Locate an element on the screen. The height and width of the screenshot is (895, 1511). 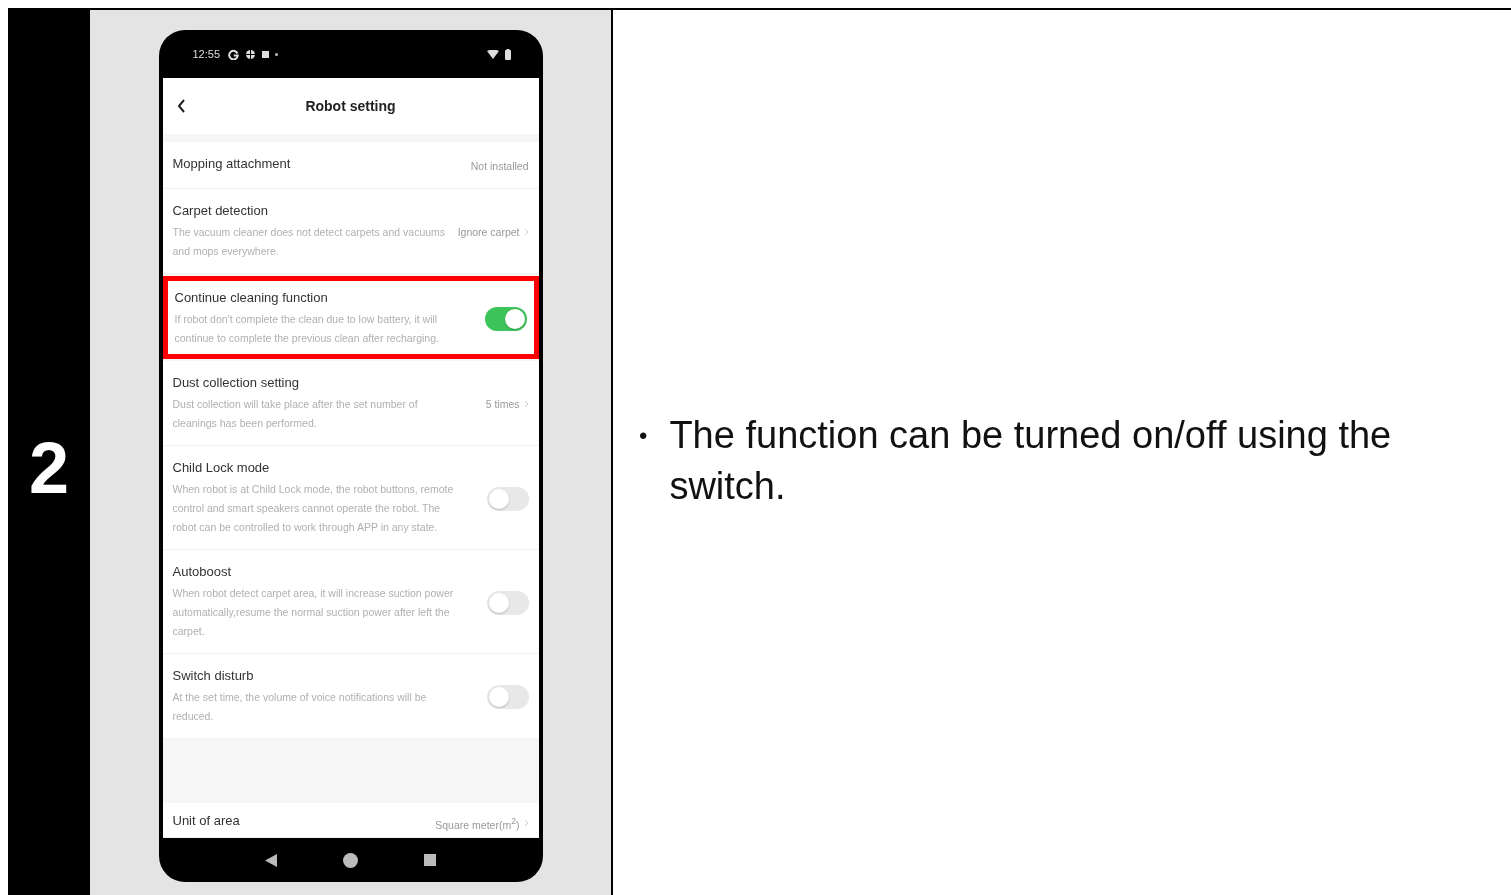
setting-title: Dust collection setting is located at coordinates (236, 382).